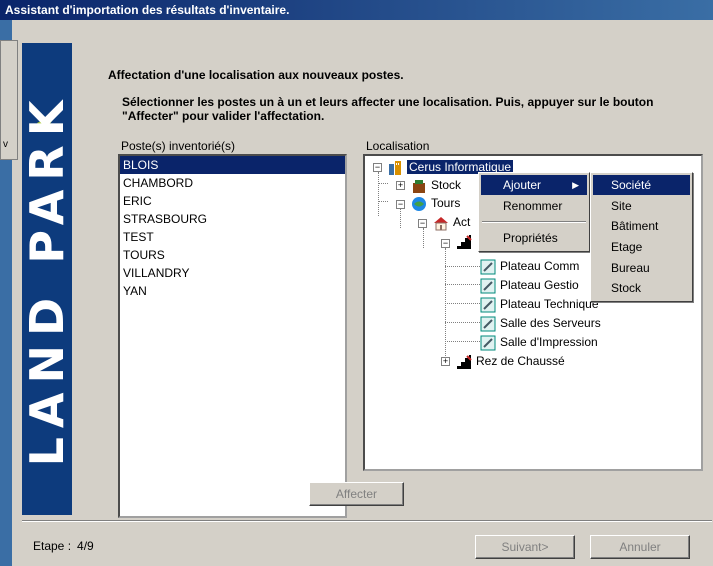  I want to click on list-item: CHAMBORD, so click(232, 183).